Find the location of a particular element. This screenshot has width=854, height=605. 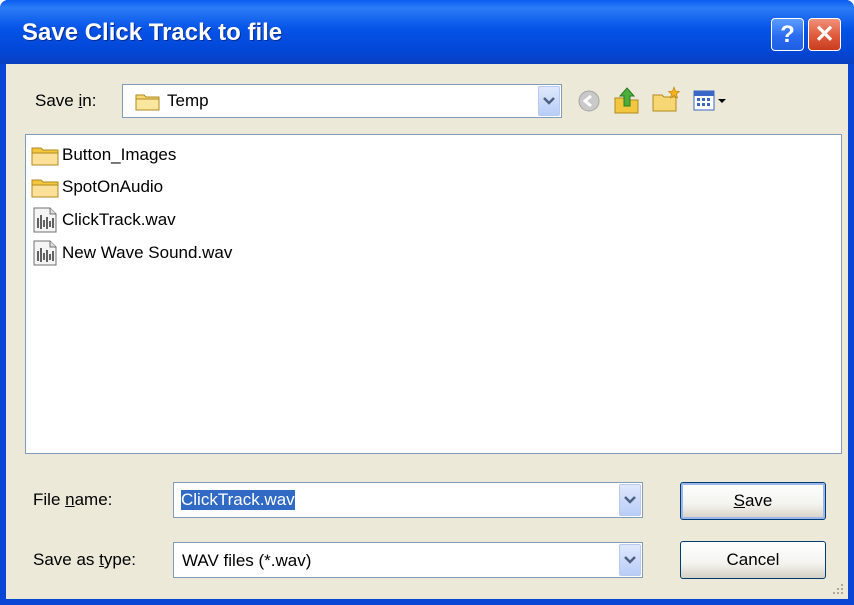

views-menu-button is located at coordinates (710, 101).